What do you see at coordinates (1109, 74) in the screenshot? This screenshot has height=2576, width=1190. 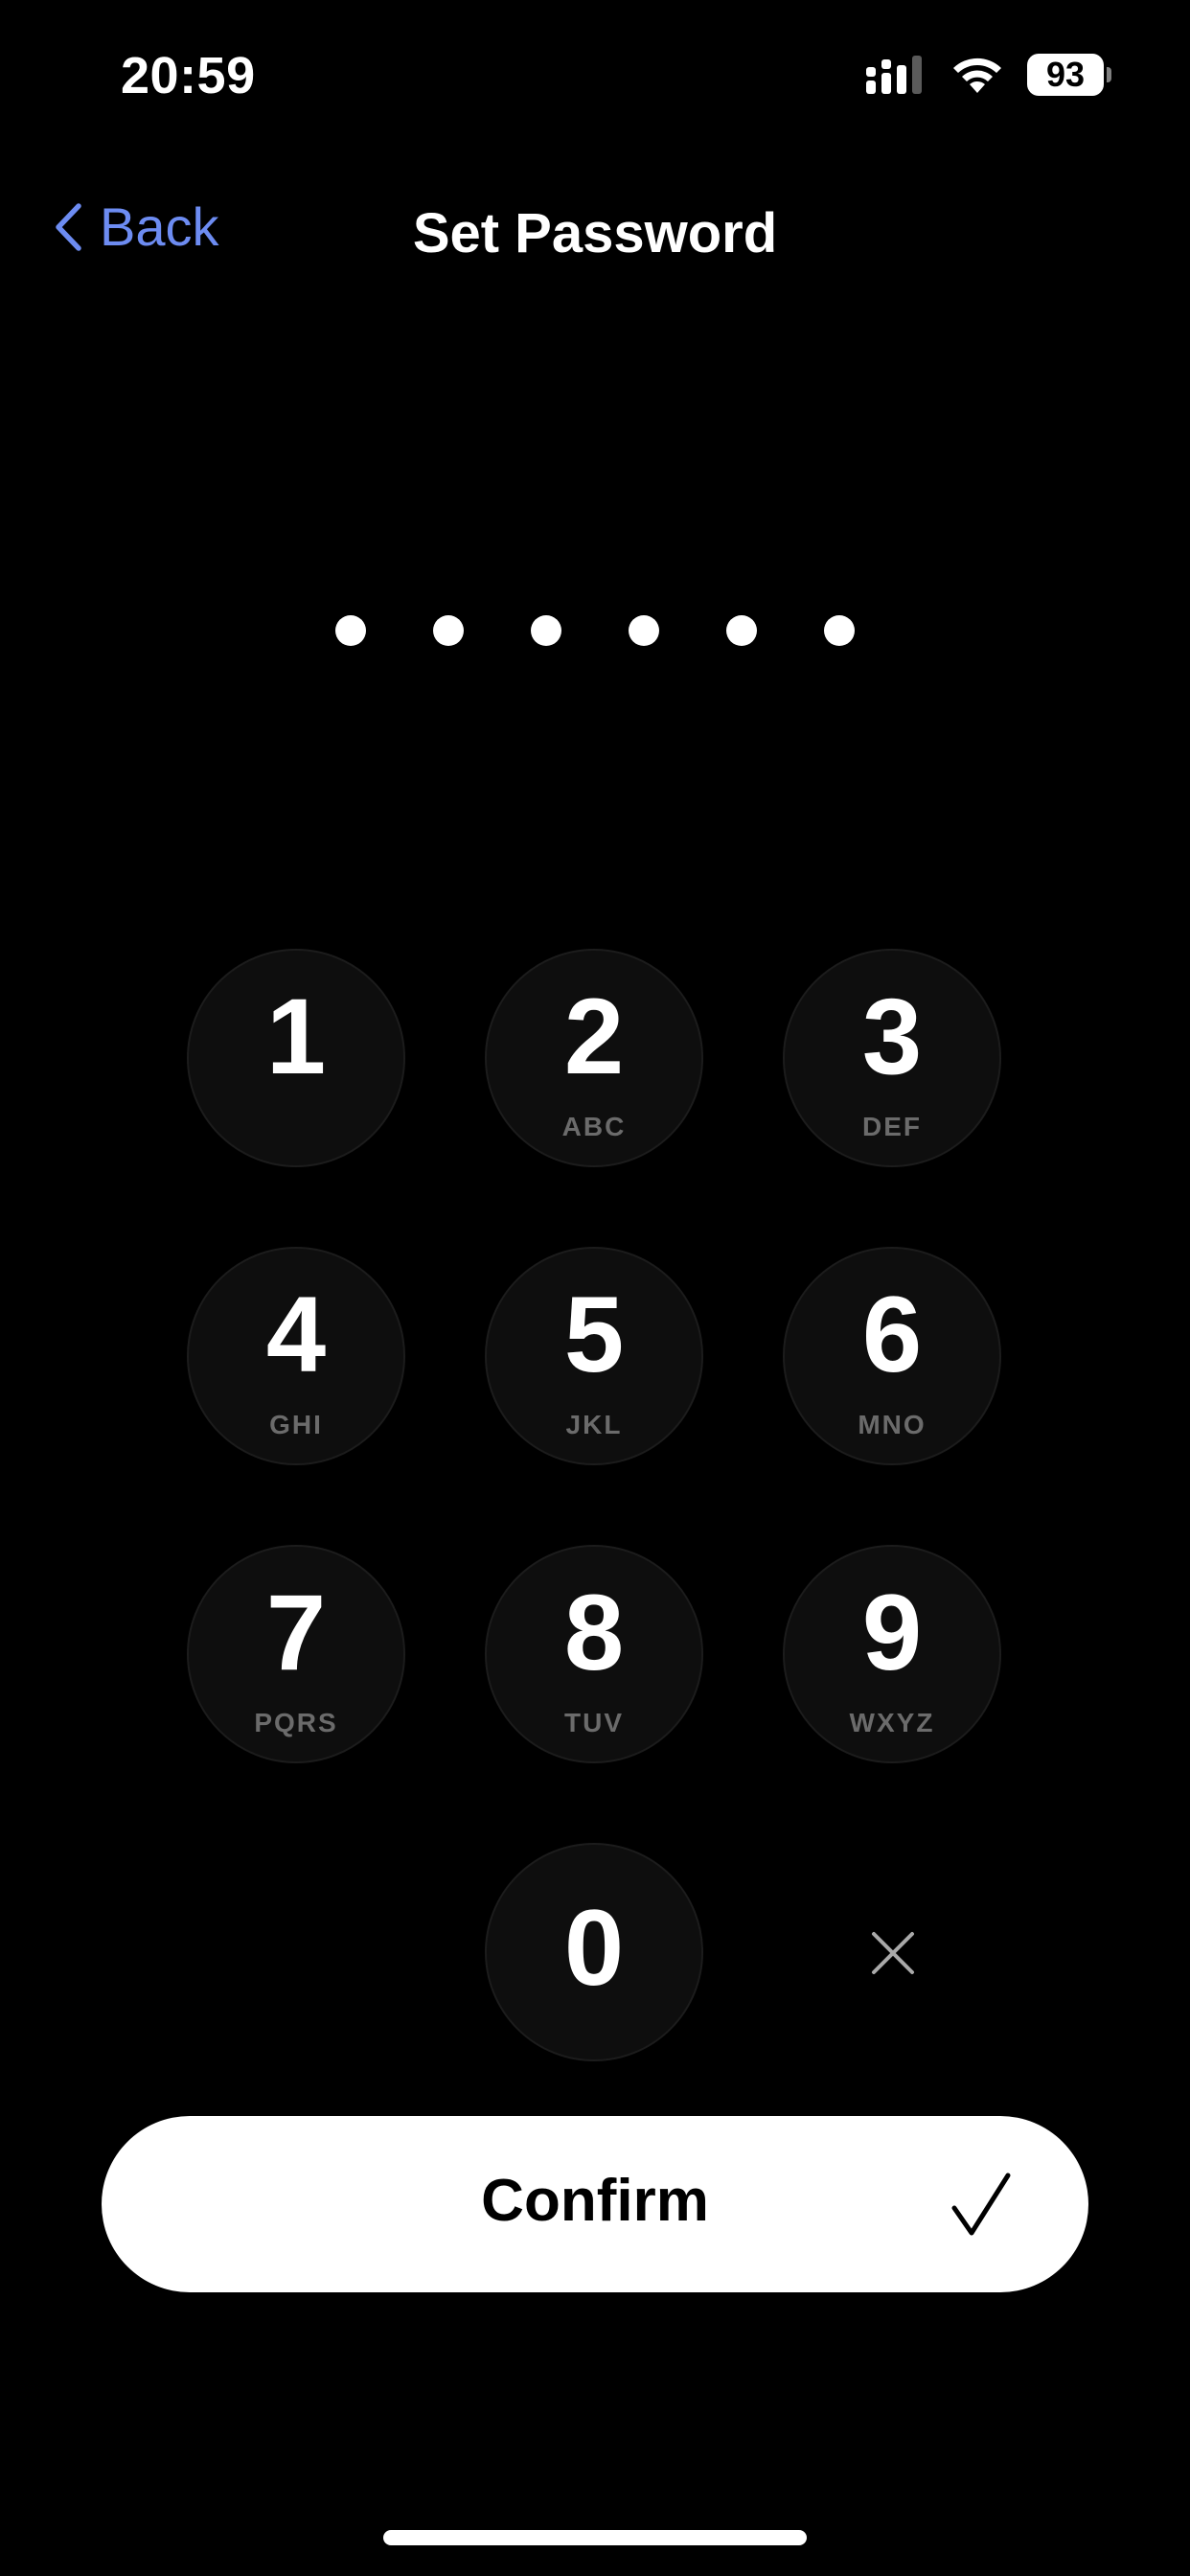 I see `battery-cap` at bounding box center [1109, 74].